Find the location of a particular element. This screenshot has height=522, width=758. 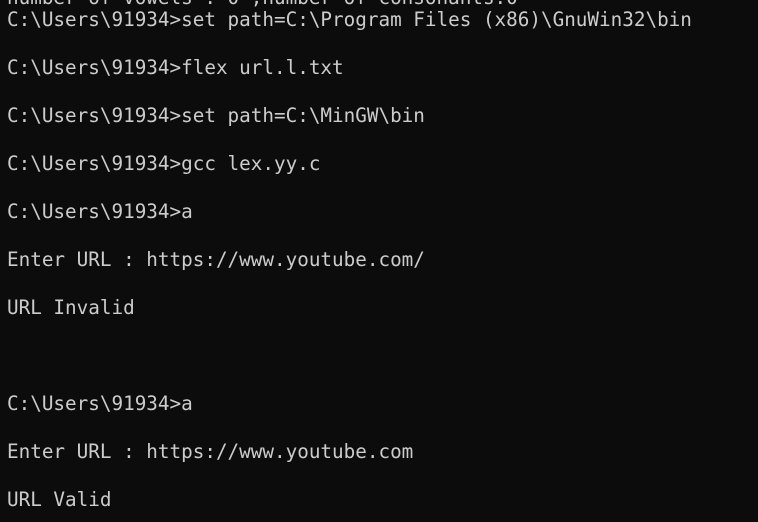

terminal-line: URL Invalid is located at coordinates (71, 307).